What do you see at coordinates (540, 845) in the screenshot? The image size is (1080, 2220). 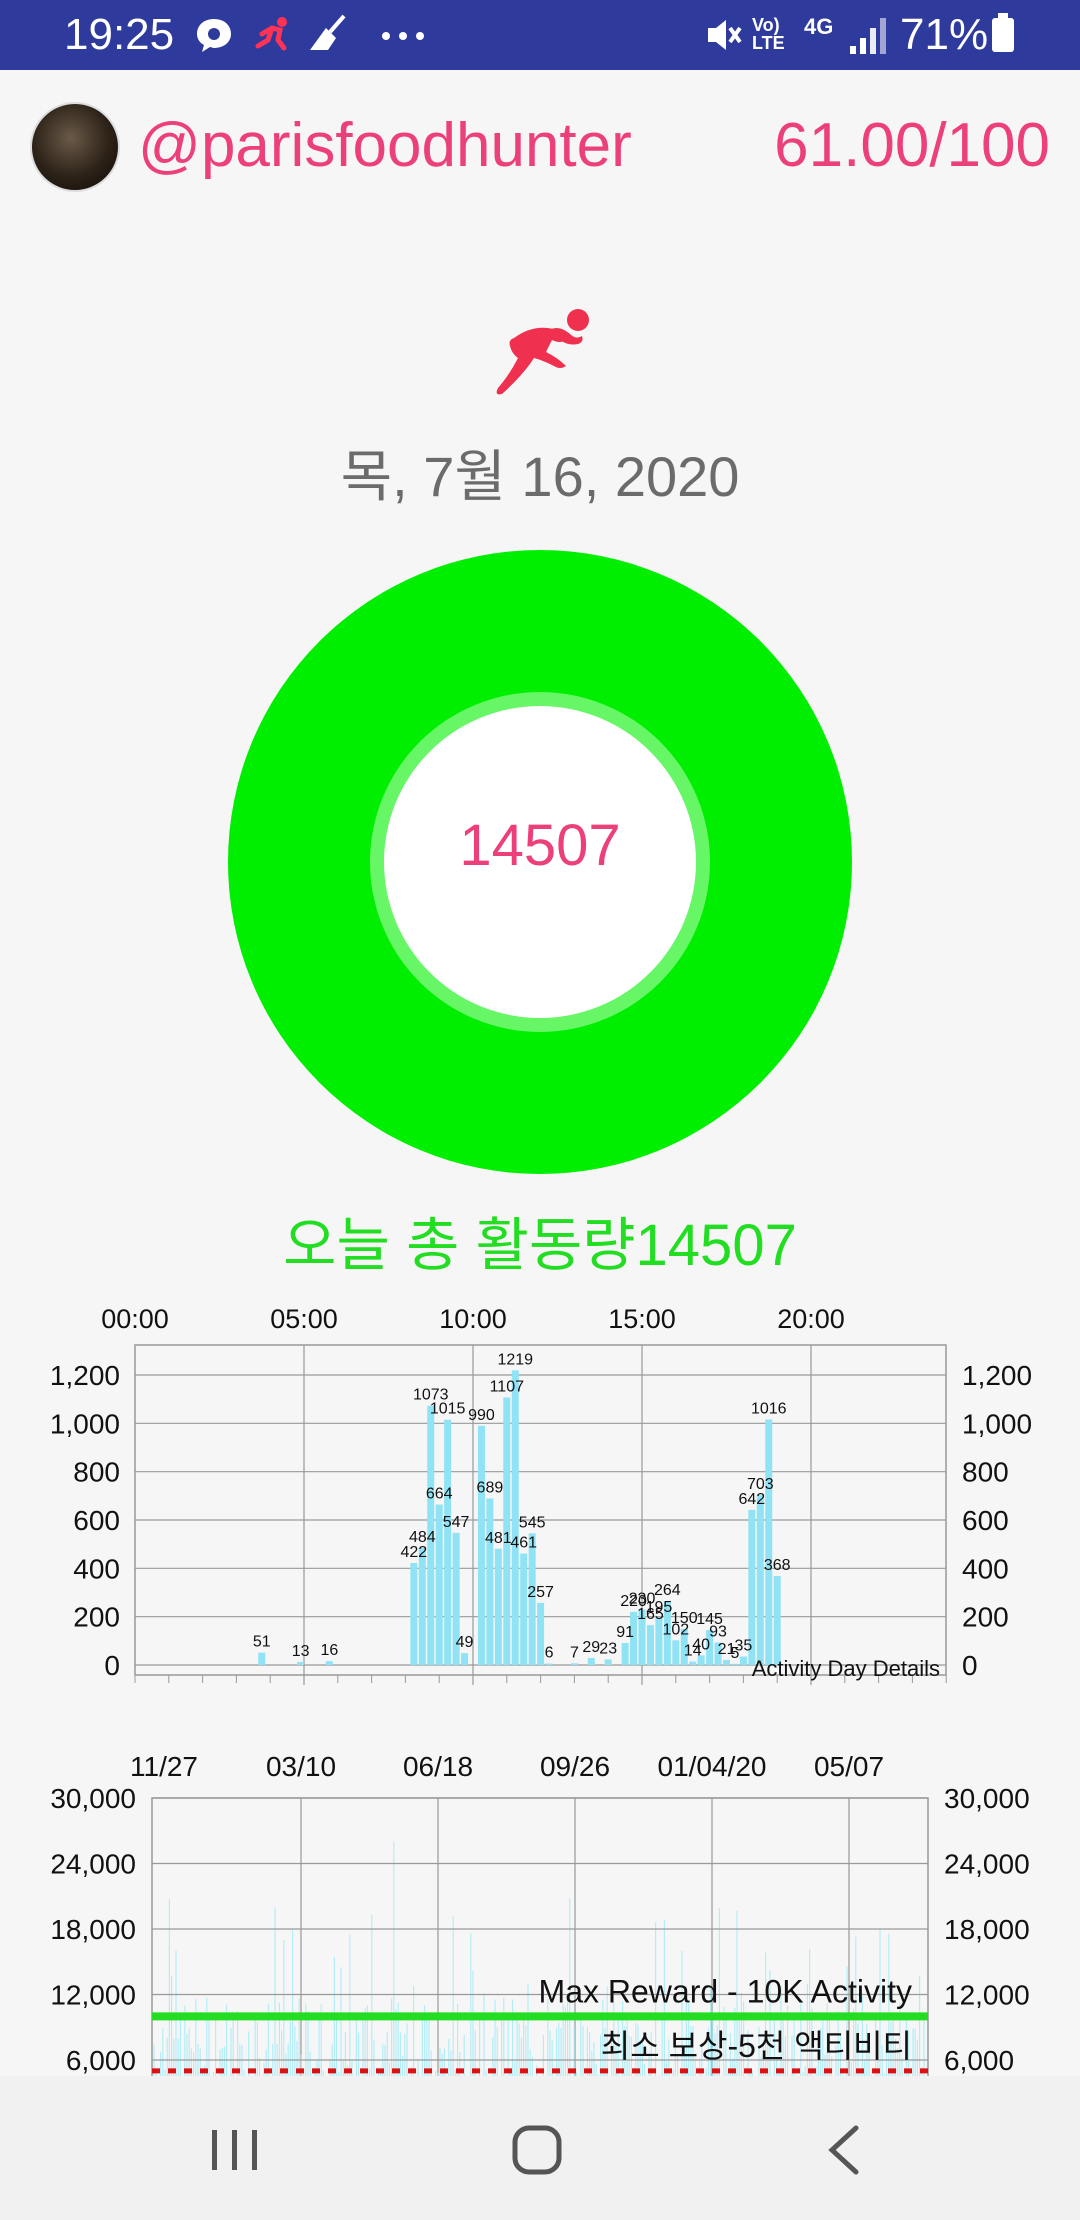 I see `ring-value: 14507` at bounding box center [540, 845].